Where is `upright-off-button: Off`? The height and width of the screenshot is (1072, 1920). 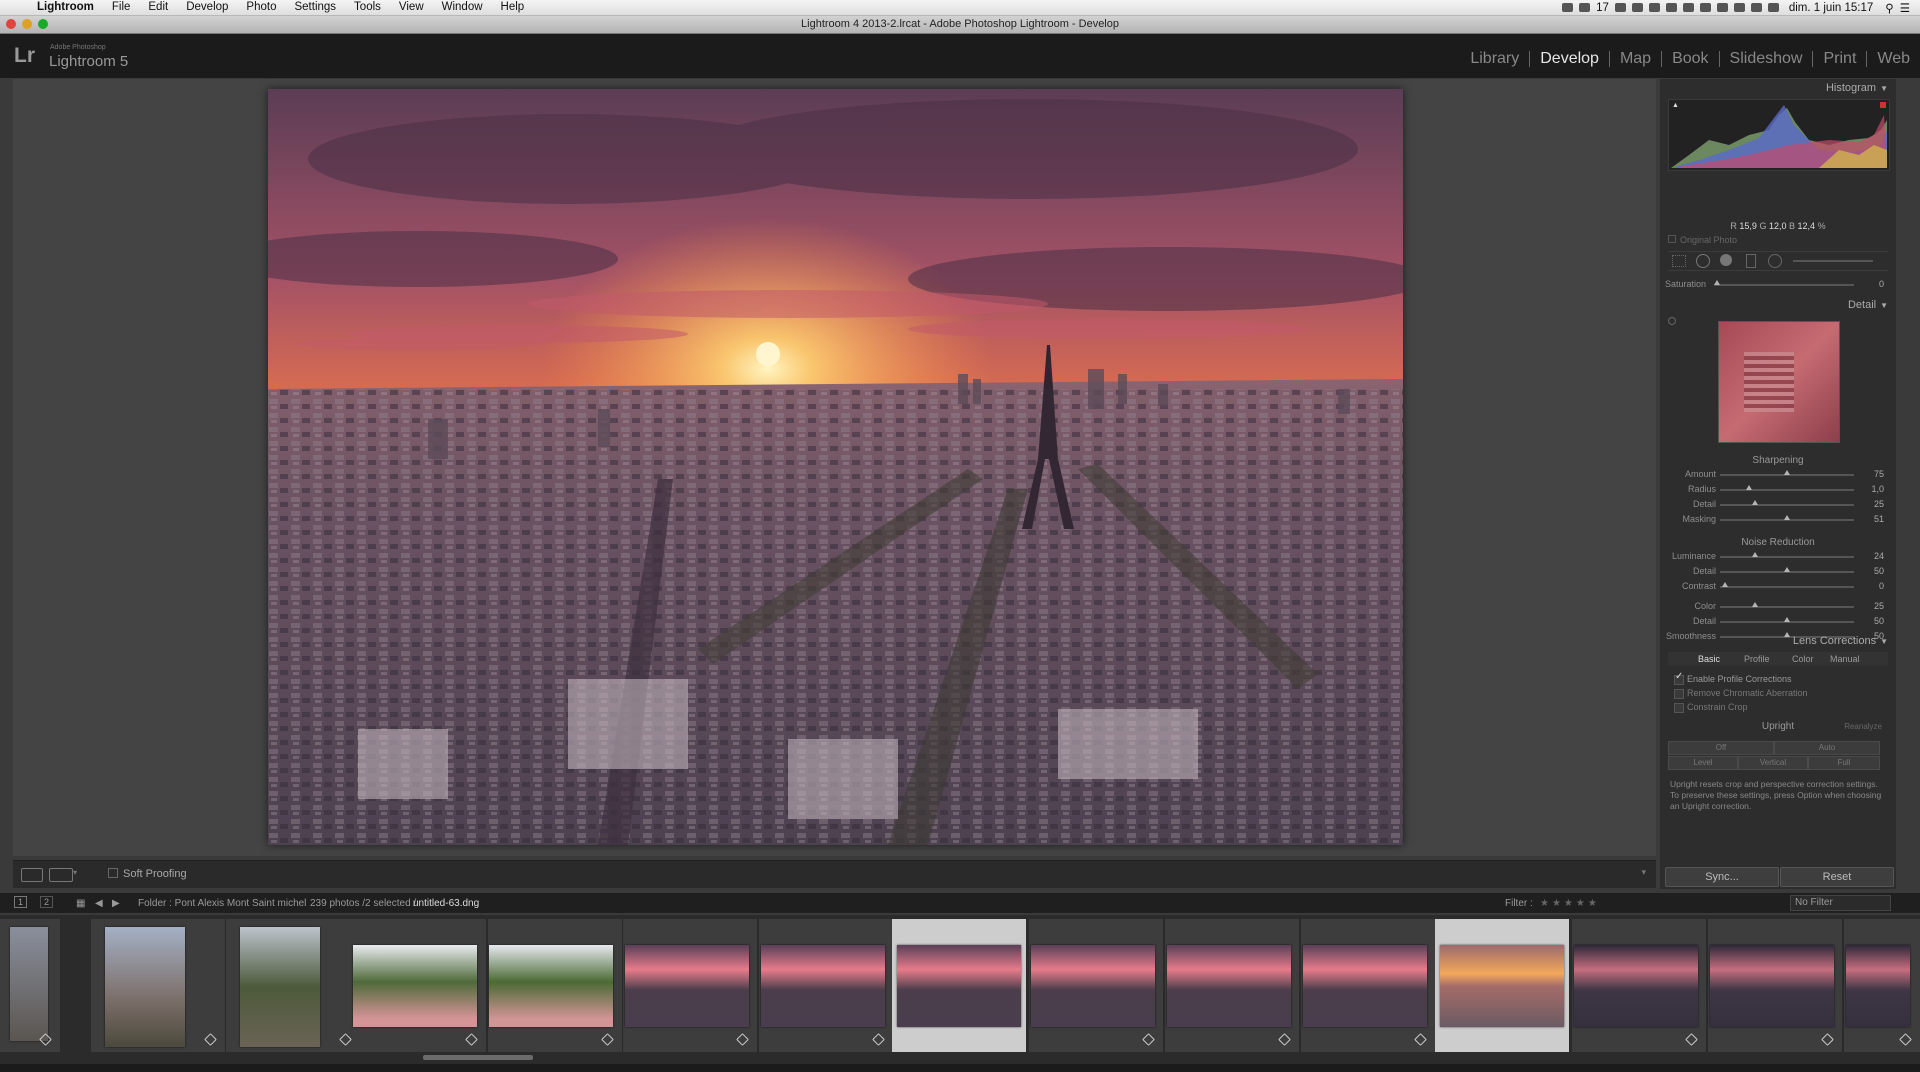 upright-off-button: Off is located at coordinates (1721, 748).